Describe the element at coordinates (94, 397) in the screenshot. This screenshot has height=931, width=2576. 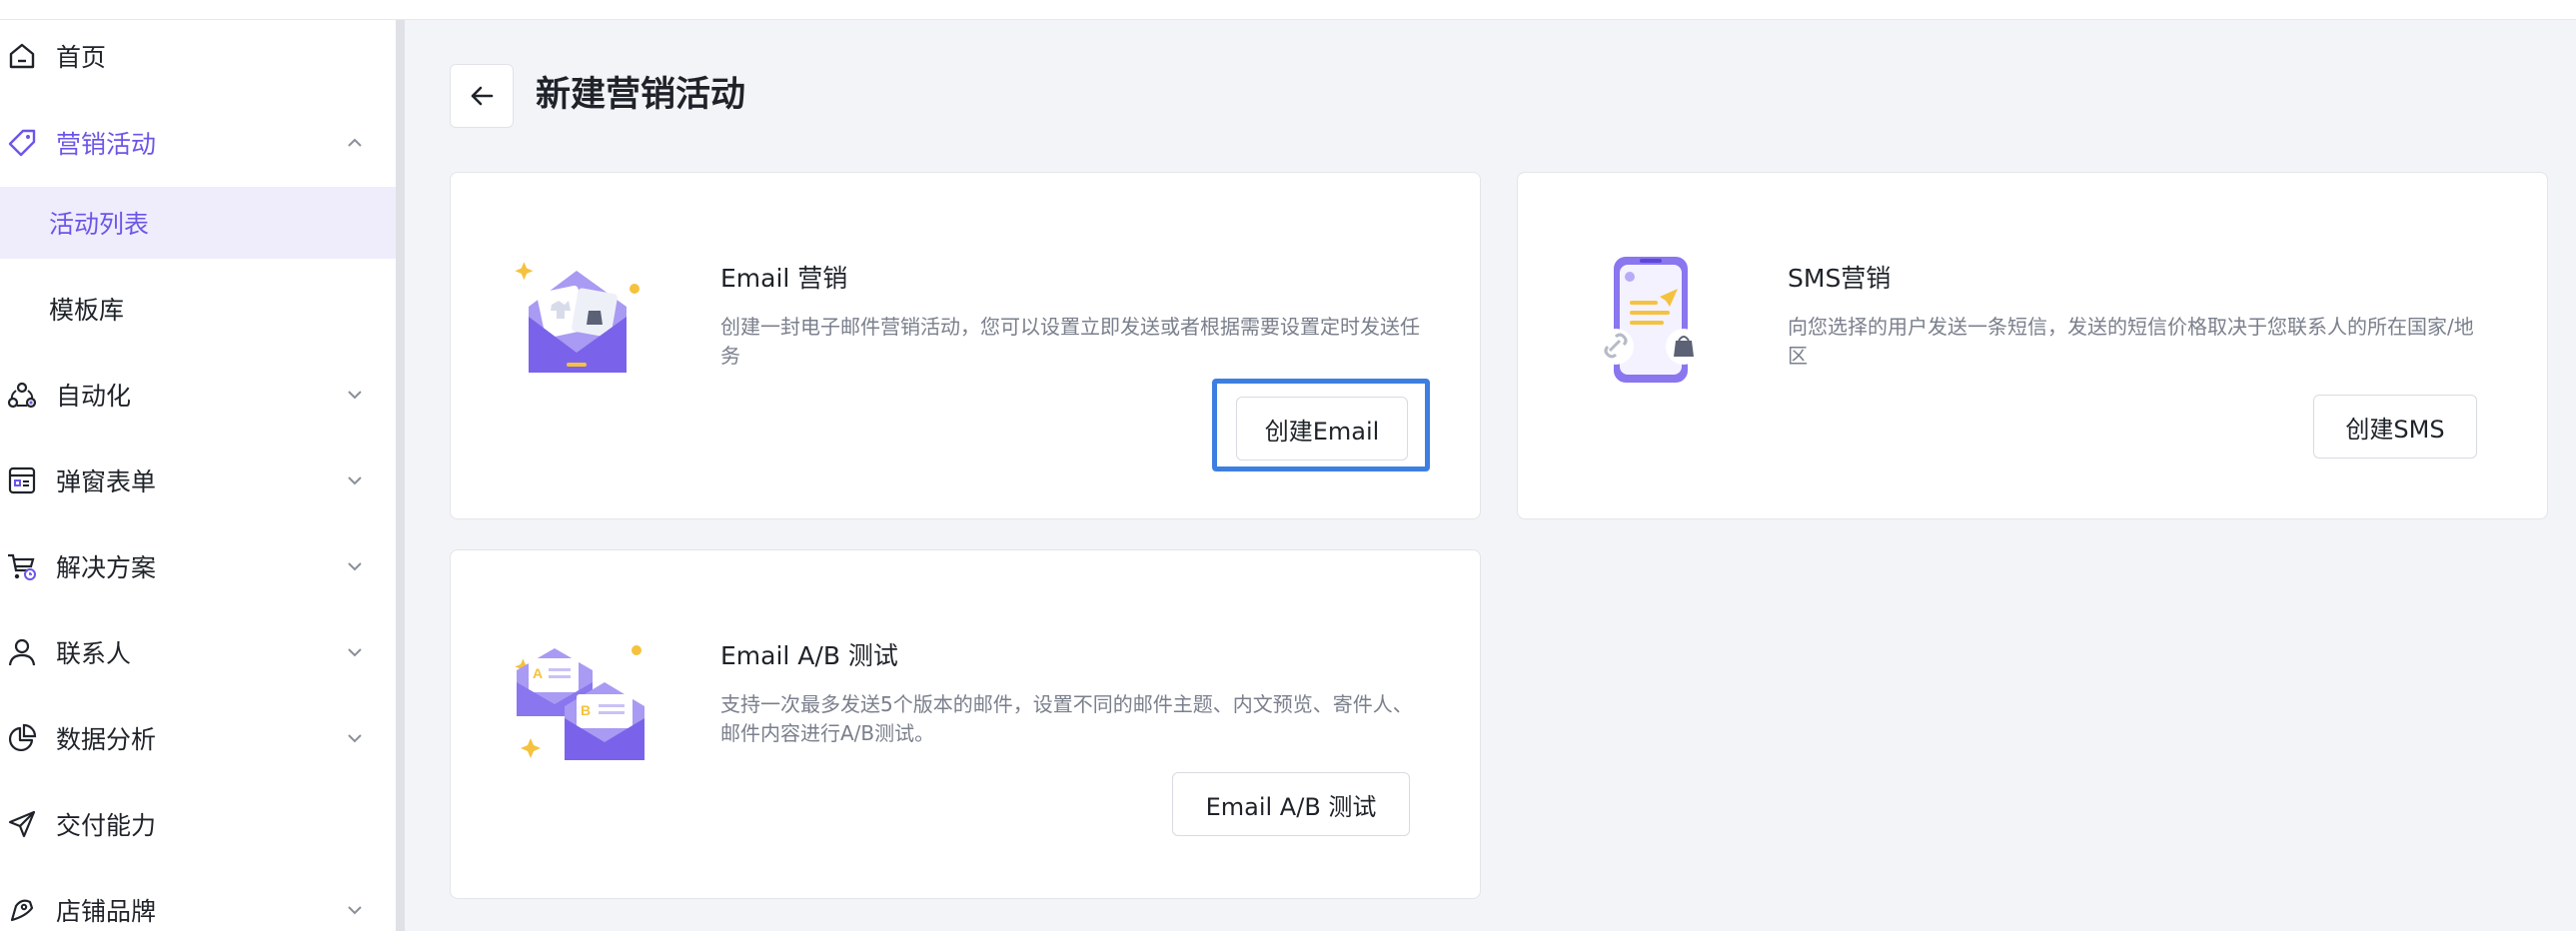
I see `sidebar-item-label: 自动化` at that location.